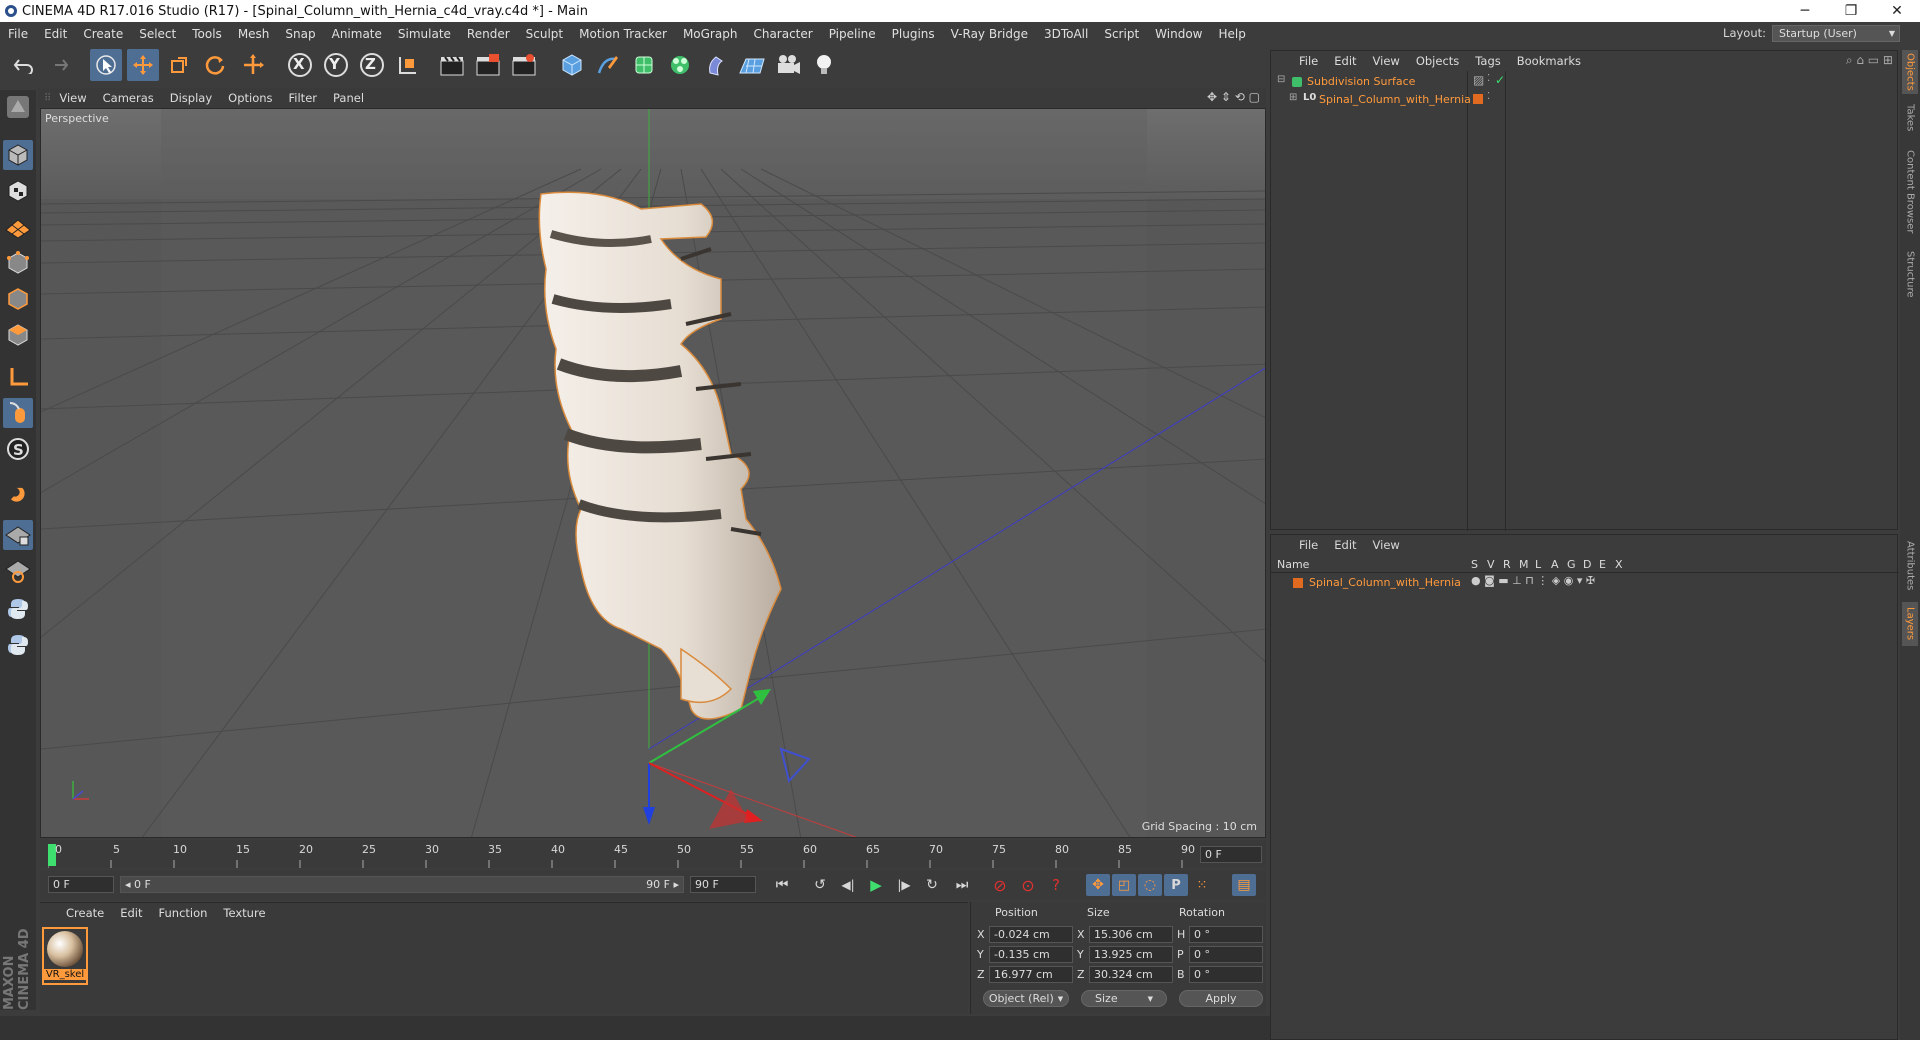 This screenshot has width=1920, height=1040. What do you see at coordinates (1345, 61) in the screenshot?
I see `object-menu-edit: Edit` at bounding box center [1345, 61].